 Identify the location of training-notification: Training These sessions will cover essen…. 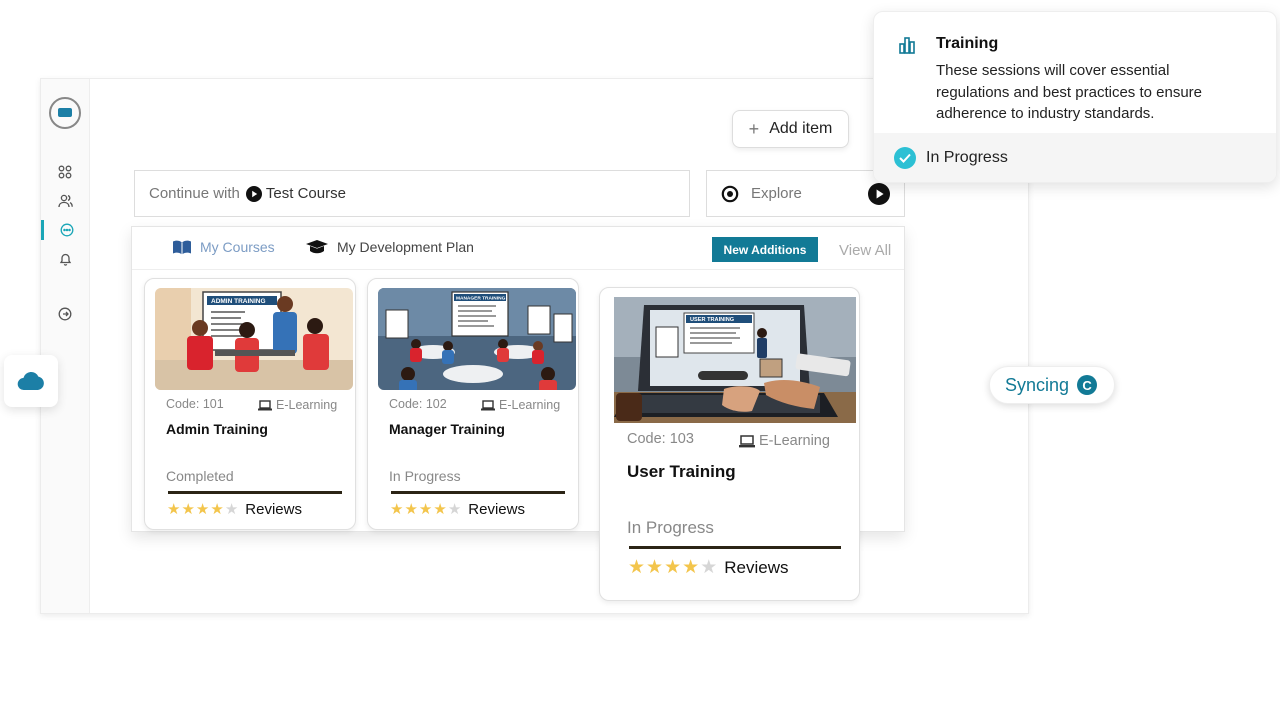
(1075, 97).